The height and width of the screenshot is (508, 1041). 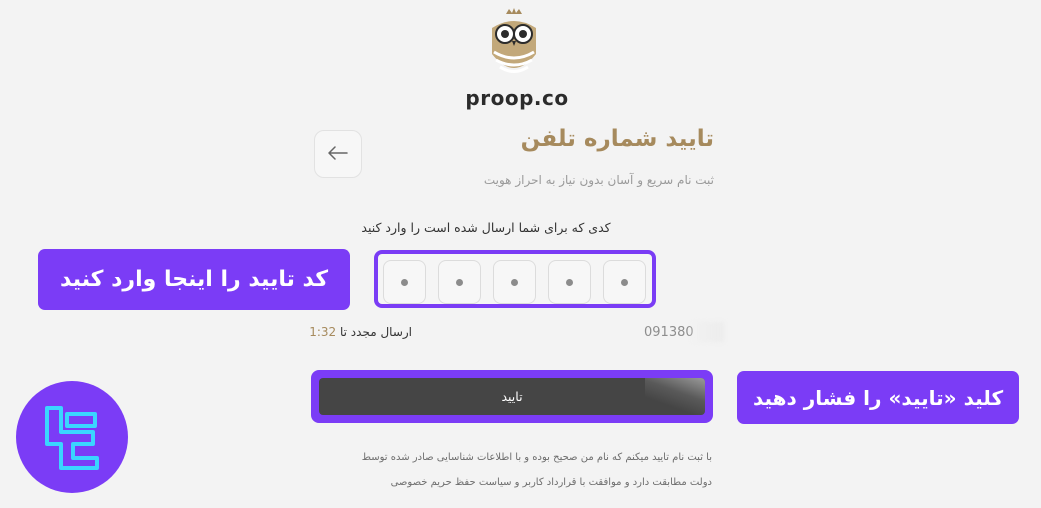 I want to click on resend-label: ارسال مجدد تا, so click(x=376, y=332).